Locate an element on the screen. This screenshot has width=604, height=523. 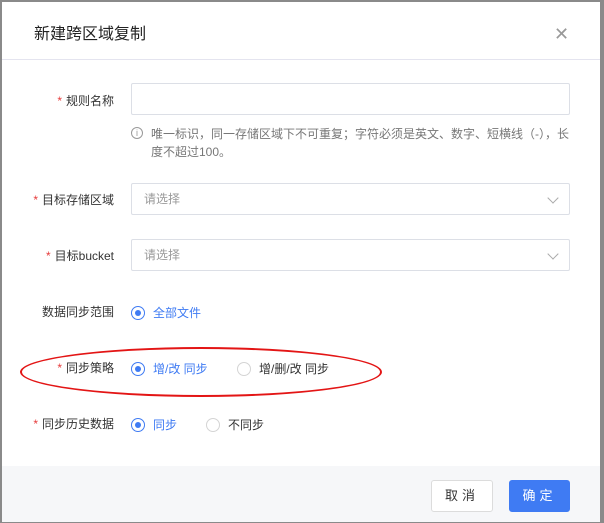
sync-policy-label: * 同步策略 is located at coordinates (85, 368).